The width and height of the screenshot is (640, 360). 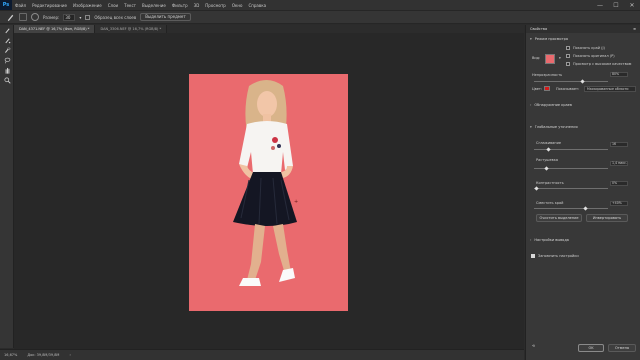 I want to click on opacity-input: 80%, so click(x=619, y=74).